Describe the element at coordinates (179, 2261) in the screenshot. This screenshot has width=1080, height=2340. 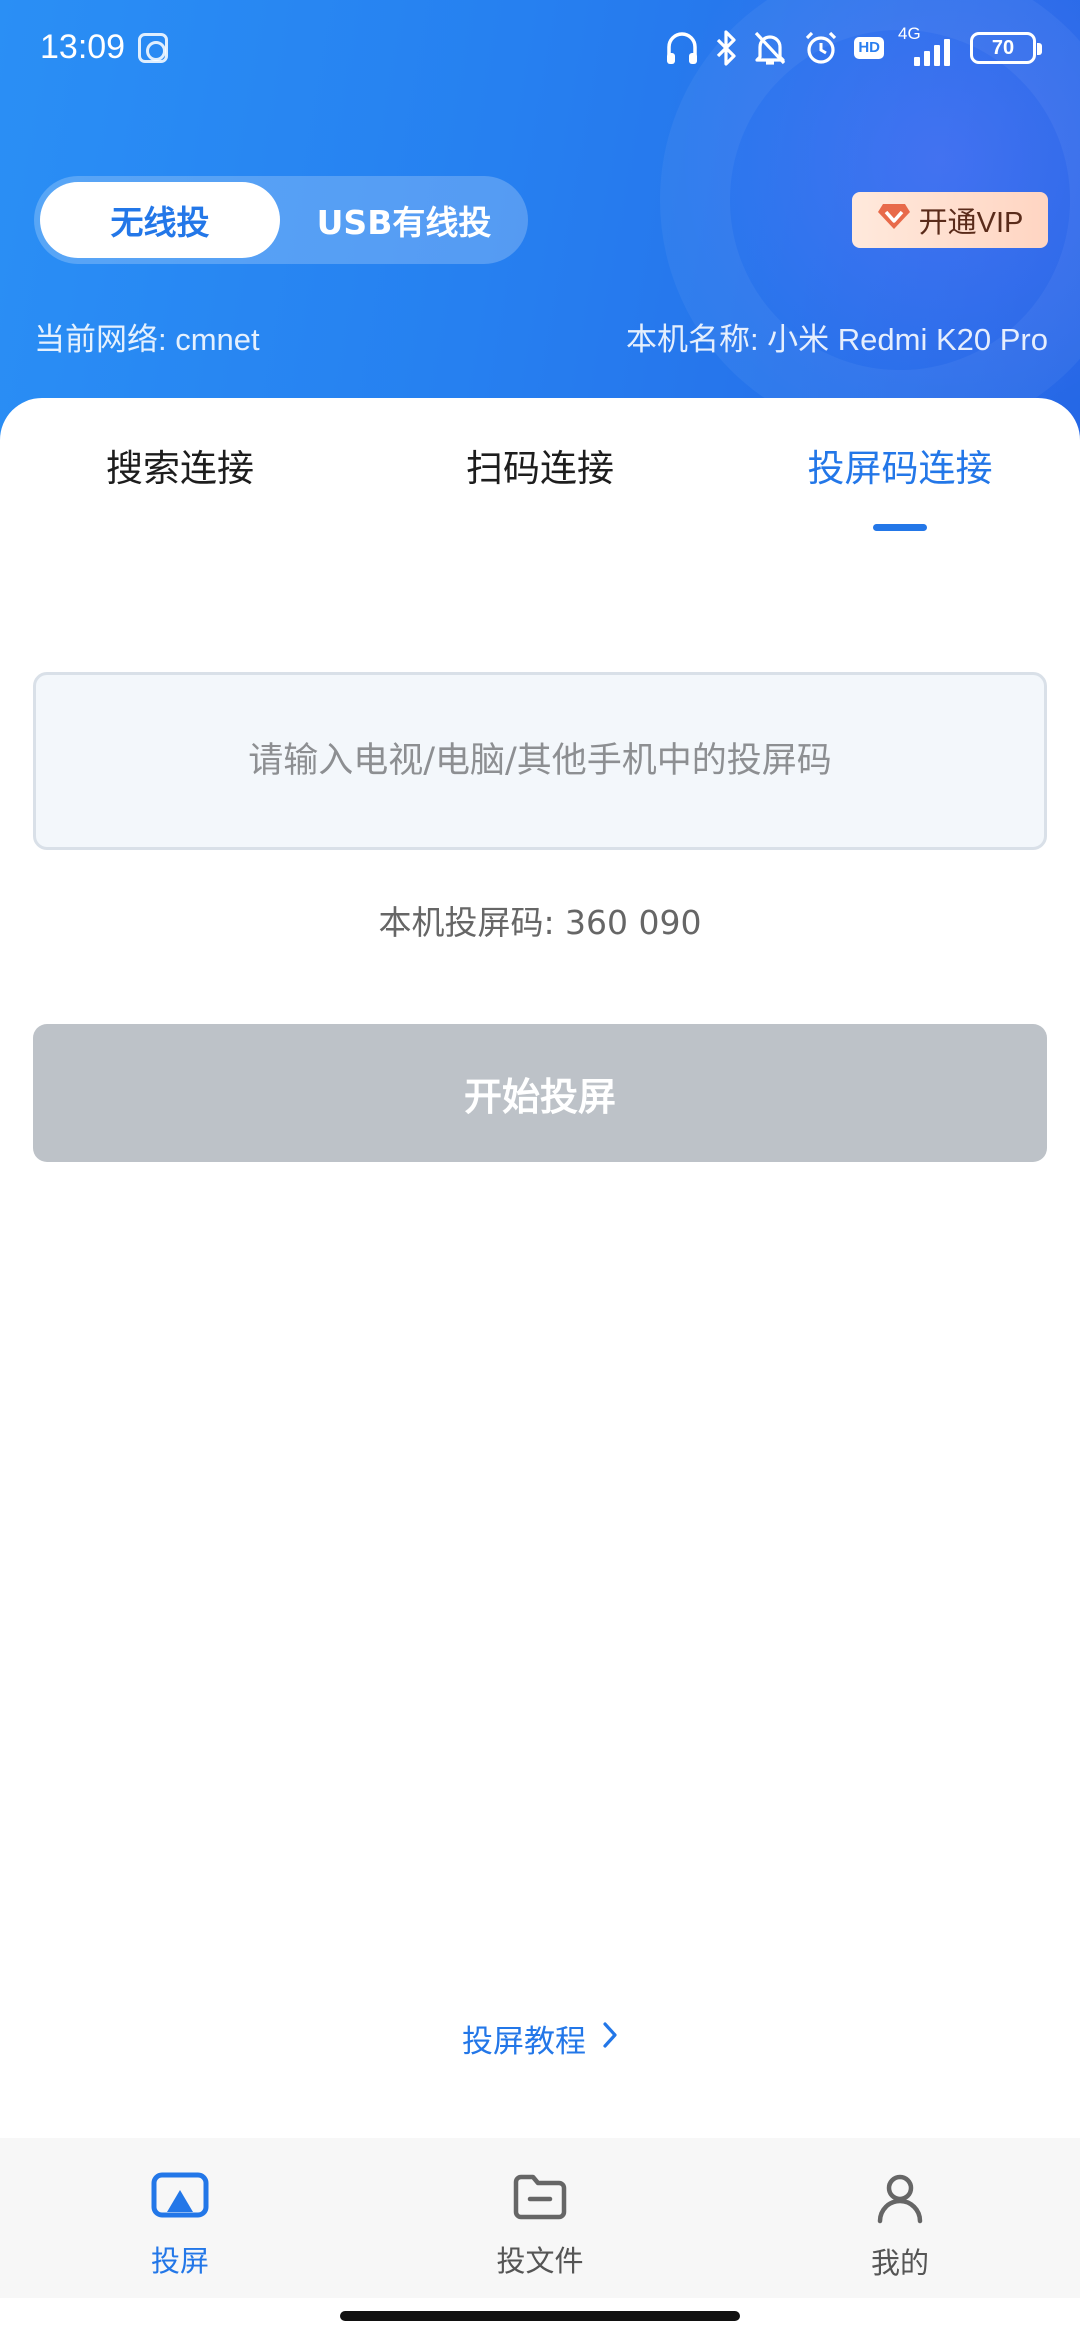
I see `nav-label-cast: 投屏` at that location.